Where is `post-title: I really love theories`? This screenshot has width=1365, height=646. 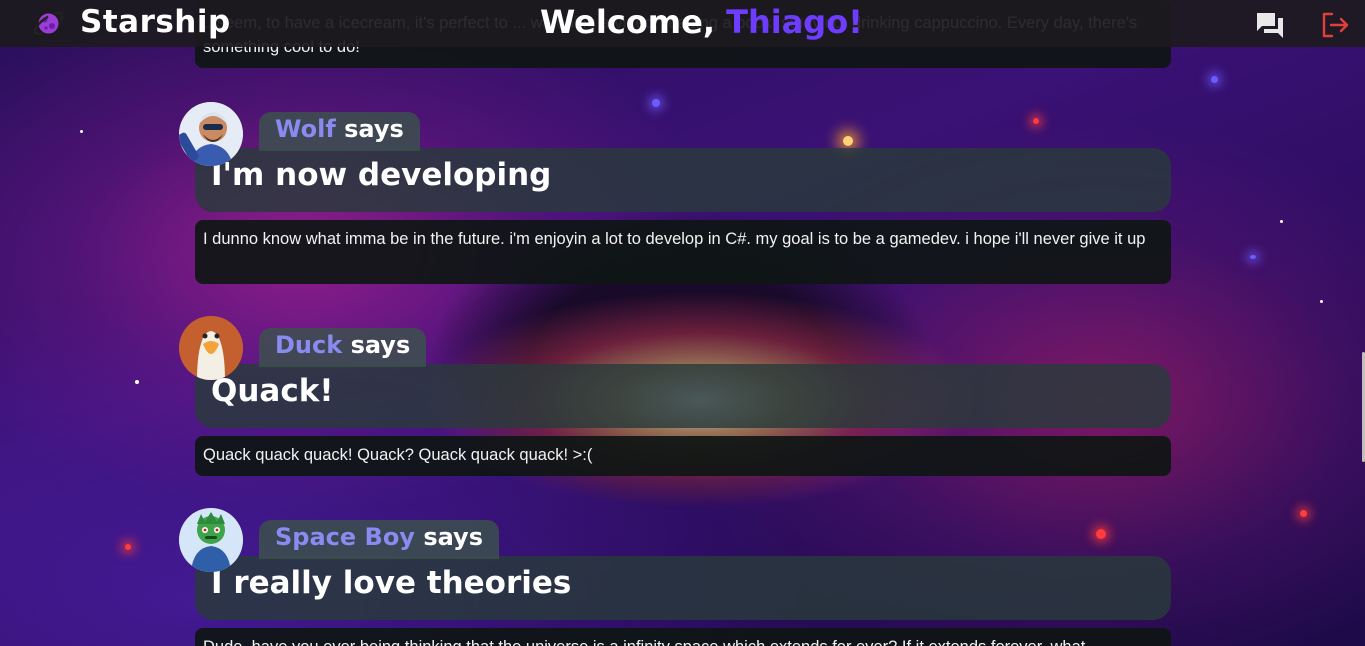
post-title: I really love theories is located at coordinates (683, 588).